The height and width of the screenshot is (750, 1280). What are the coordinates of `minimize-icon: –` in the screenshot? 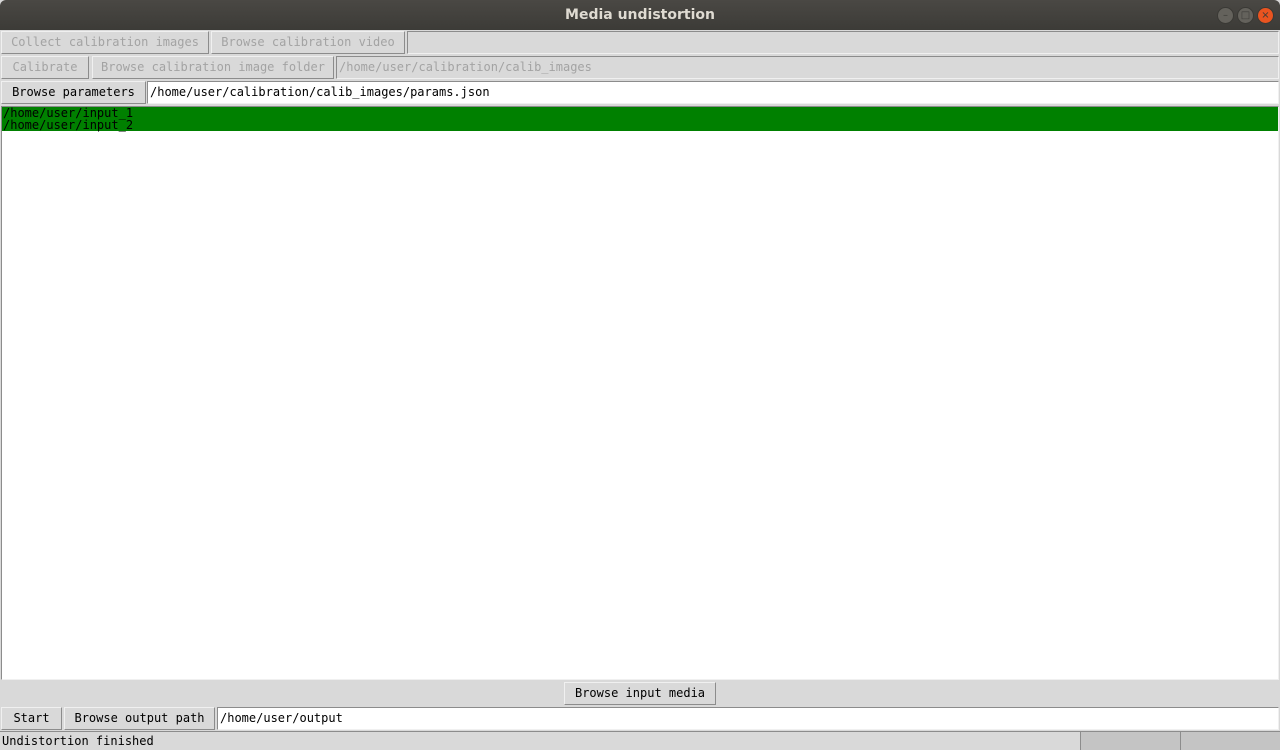 It's located at (1225, 15).